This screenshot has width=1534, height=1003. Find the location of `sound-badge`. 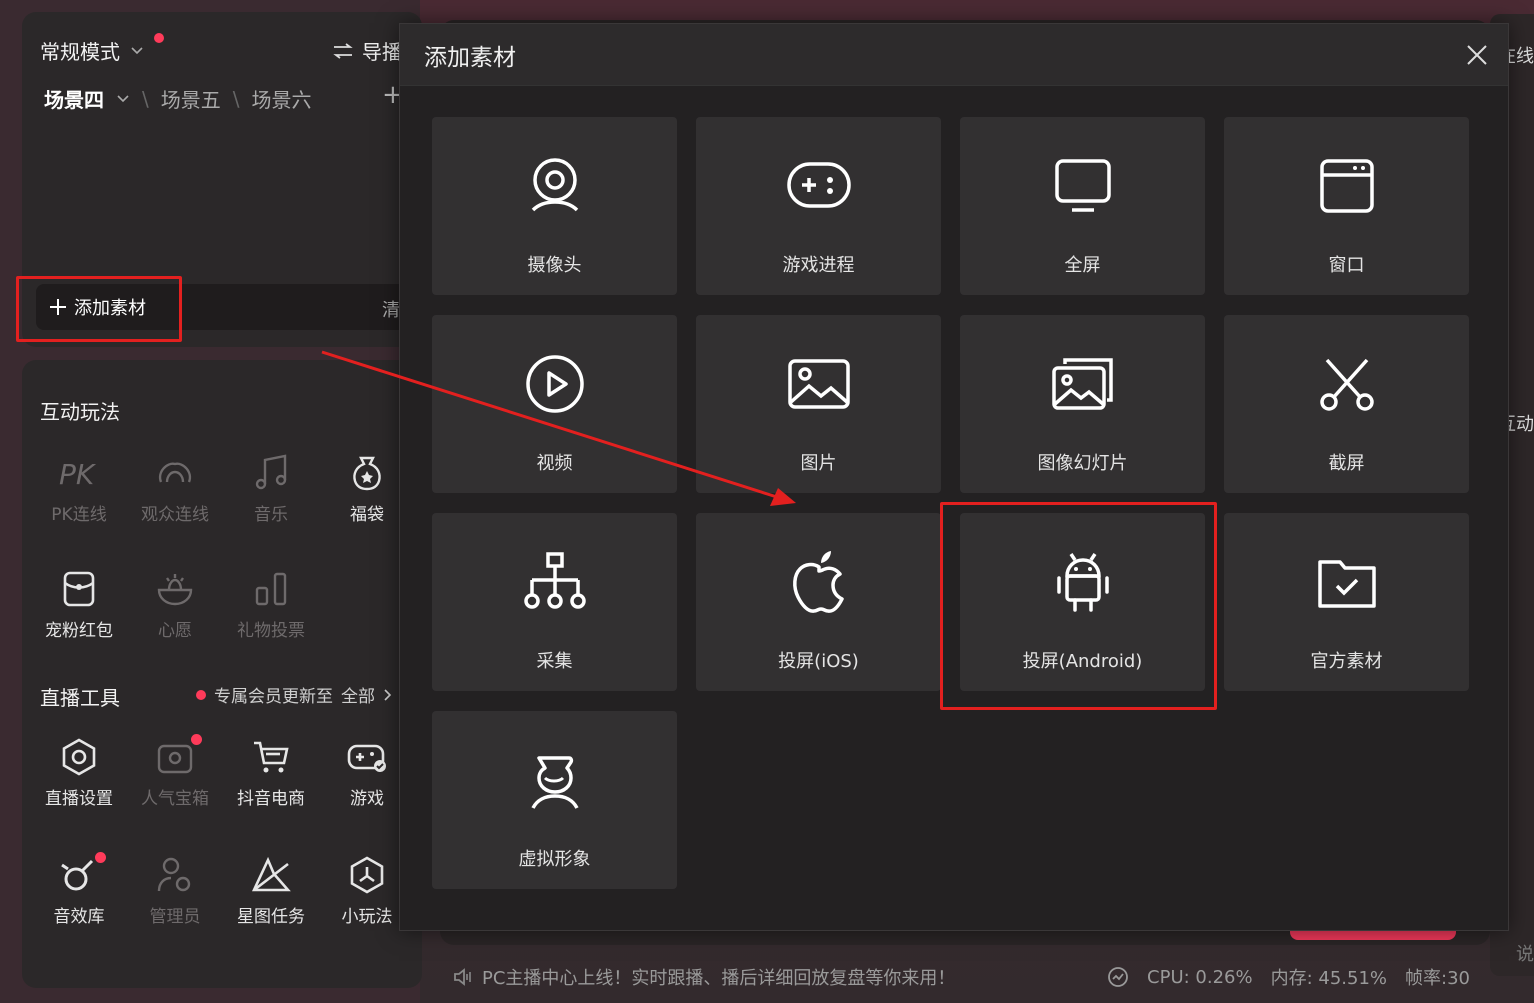

sound-badge is located at coordinates (100, 857).